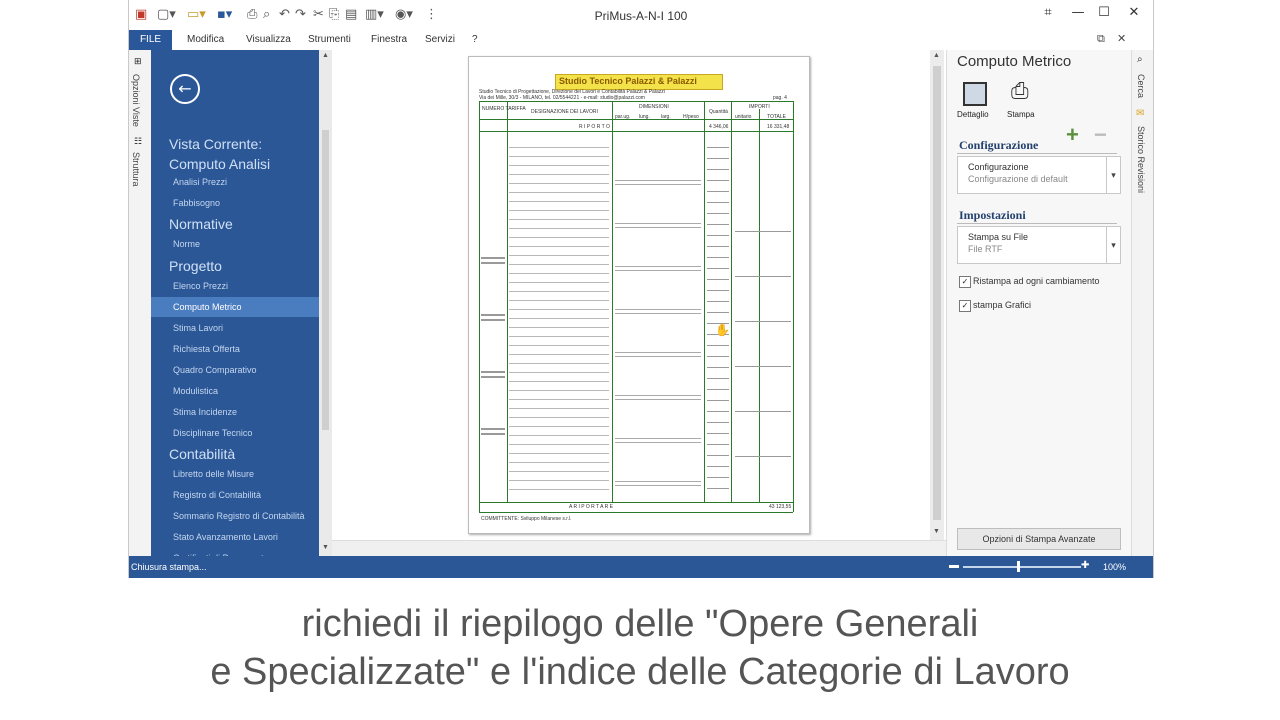 Image resolution: width=1280 pixels, height=720 pixels. What do you see at coordinates (1027, 100) in the screenshot?
I see `stampa-button: ⎙ Stampa` at bounding box center [1027, 100].